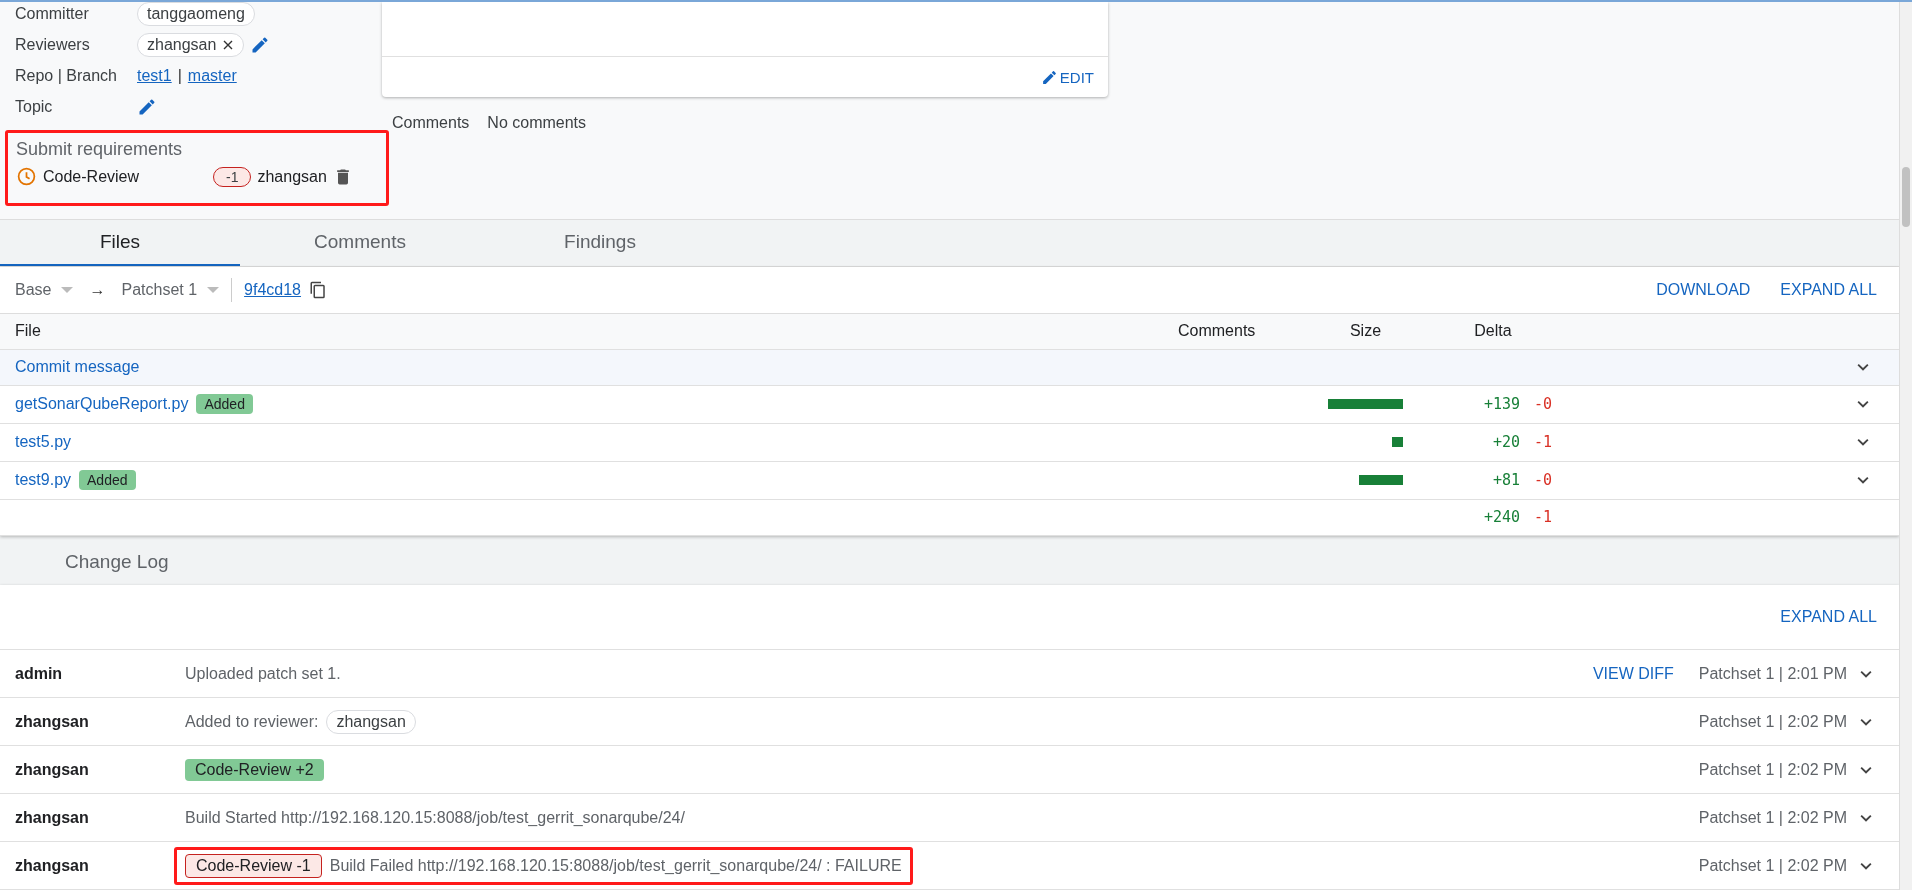 Image resolution: width=1912 pixels, height=890 pixels. What do you see at coordinates (92, 176) in the screenshot?
I see `requirement-name: Code-Review` at bounding box center [92, 176].